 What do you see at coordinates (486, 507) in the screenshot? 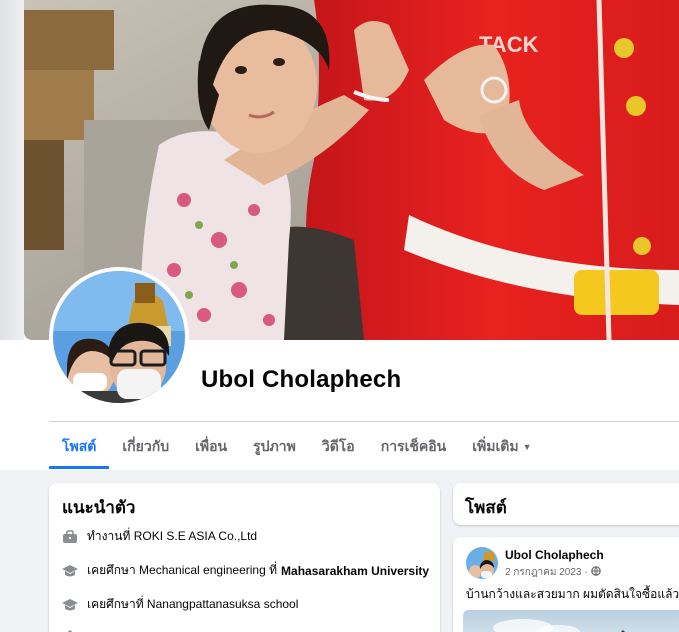
I see `posts-title: โพสต์` at bounding box center [486, 507].